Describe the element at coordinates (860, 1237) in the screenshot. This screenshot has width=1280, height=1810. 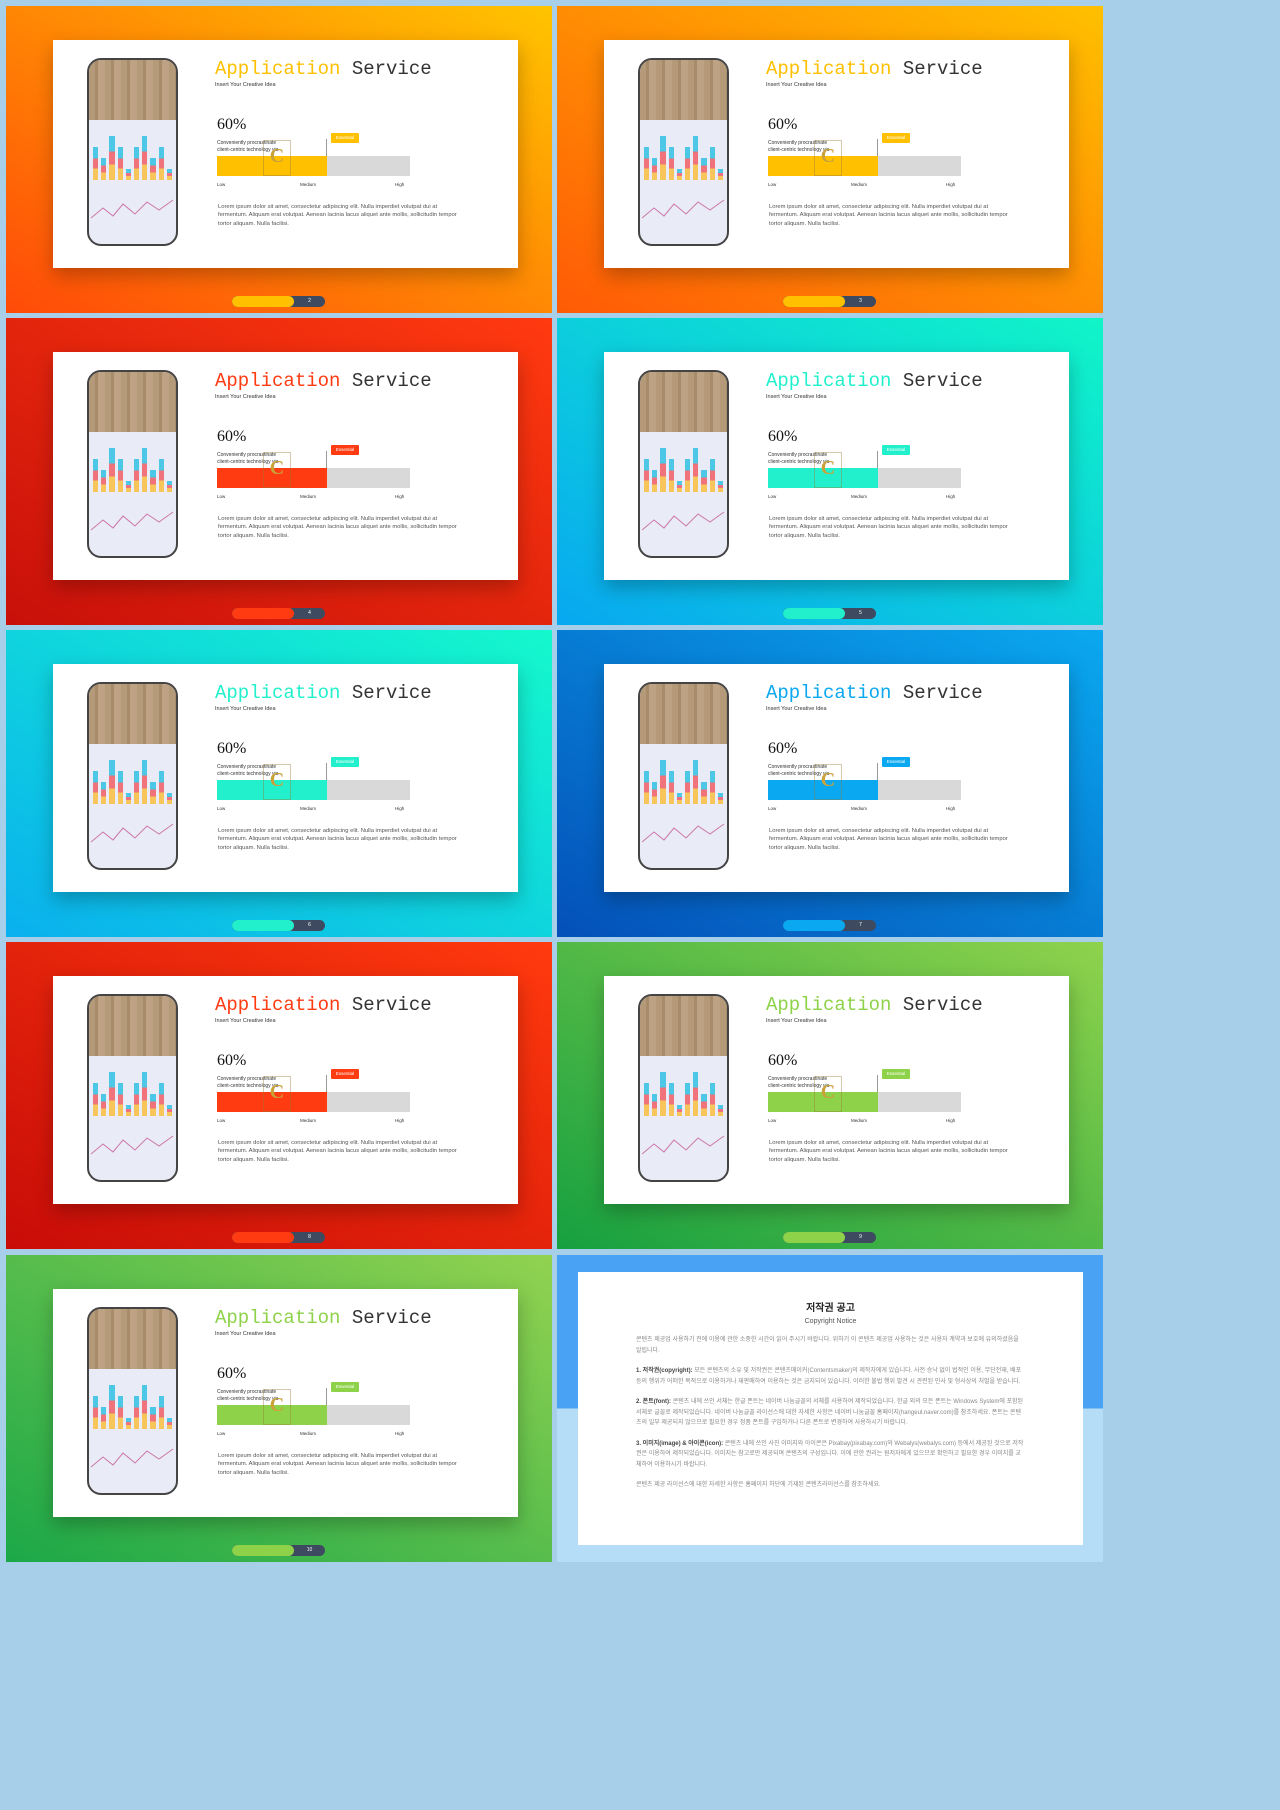
I see `page-number: 9` at that location.